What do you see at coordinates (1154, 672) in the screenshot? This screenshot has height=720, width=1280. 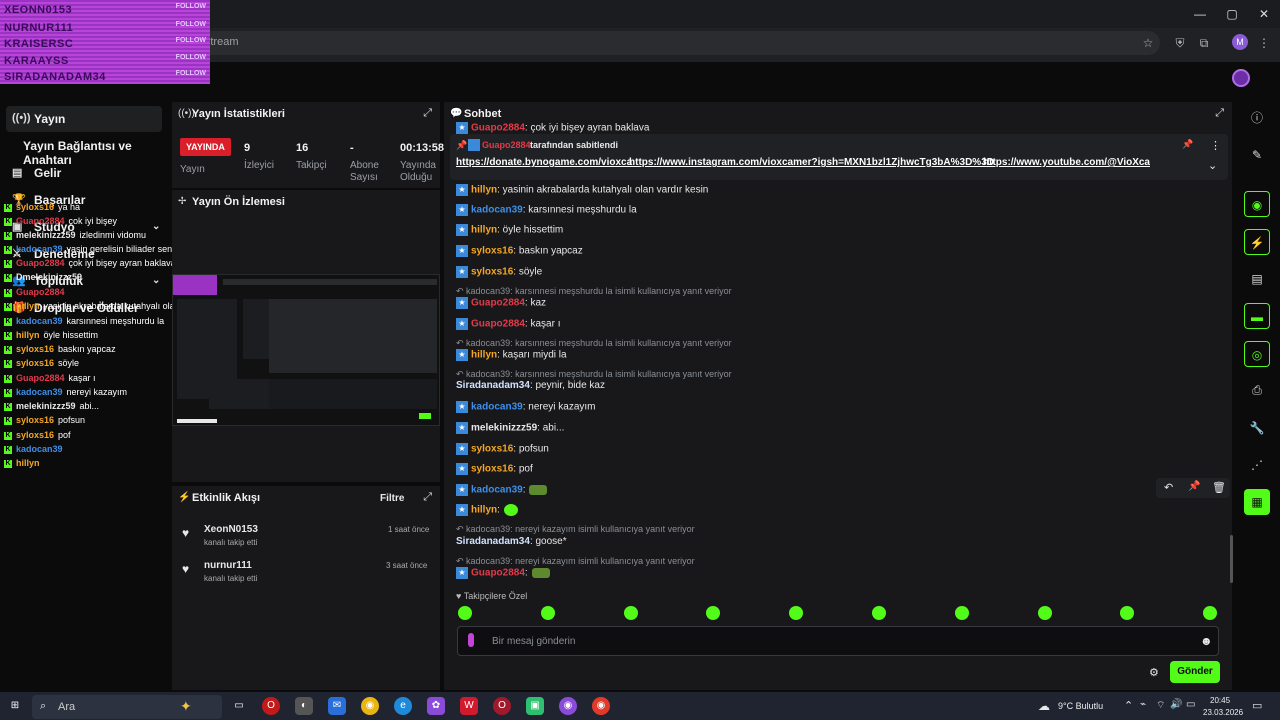 I see `settings-gear-icon: ⚙` at bounding box center [1154, 672].